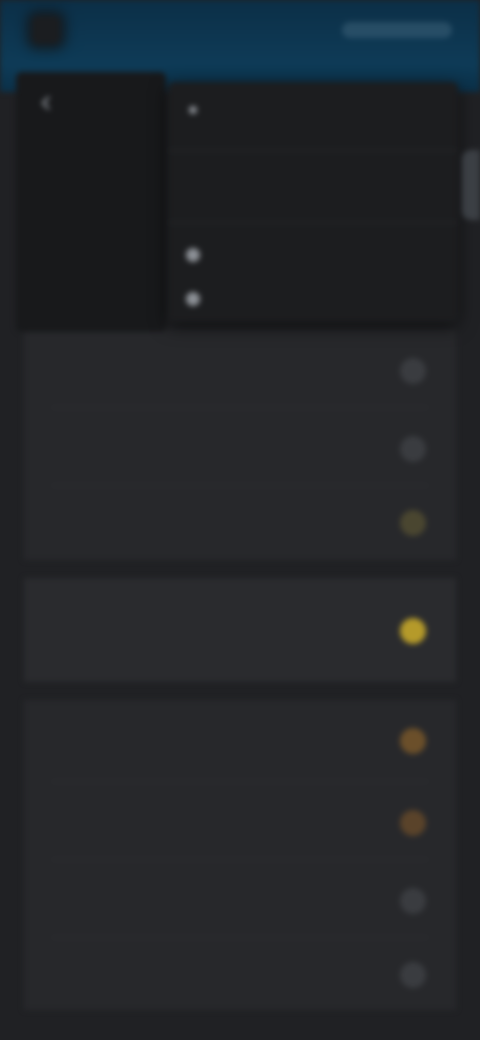 This screenshot has height=1040, width=480. Describe the element at coordinates (46, 30) in the screenshot. I see `app-icon` at that location.